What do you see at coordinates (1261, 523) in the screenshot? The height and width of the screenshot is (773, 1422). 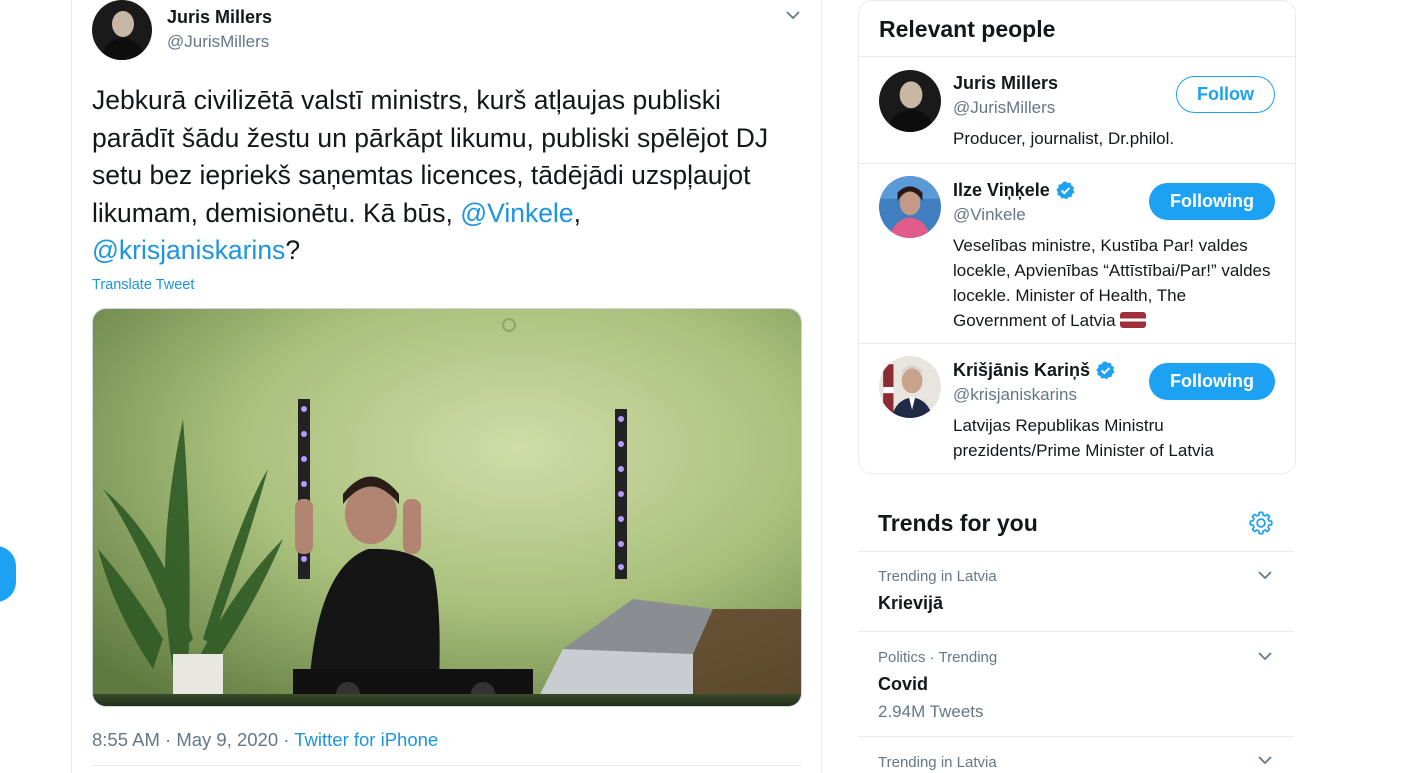 I see `settings-gear-icon` at bounding box center [1261, 523].